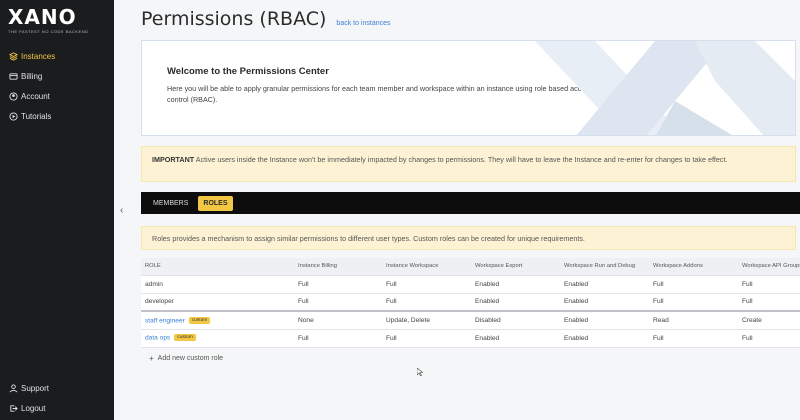 The width and height of the screenshot is (800, 420). What do you see at coordinates (48, 31) in the screenshot?
I see `logo-tagline: THE FASTEST NO CODE BACKEND` at bounding box center [48, 31].